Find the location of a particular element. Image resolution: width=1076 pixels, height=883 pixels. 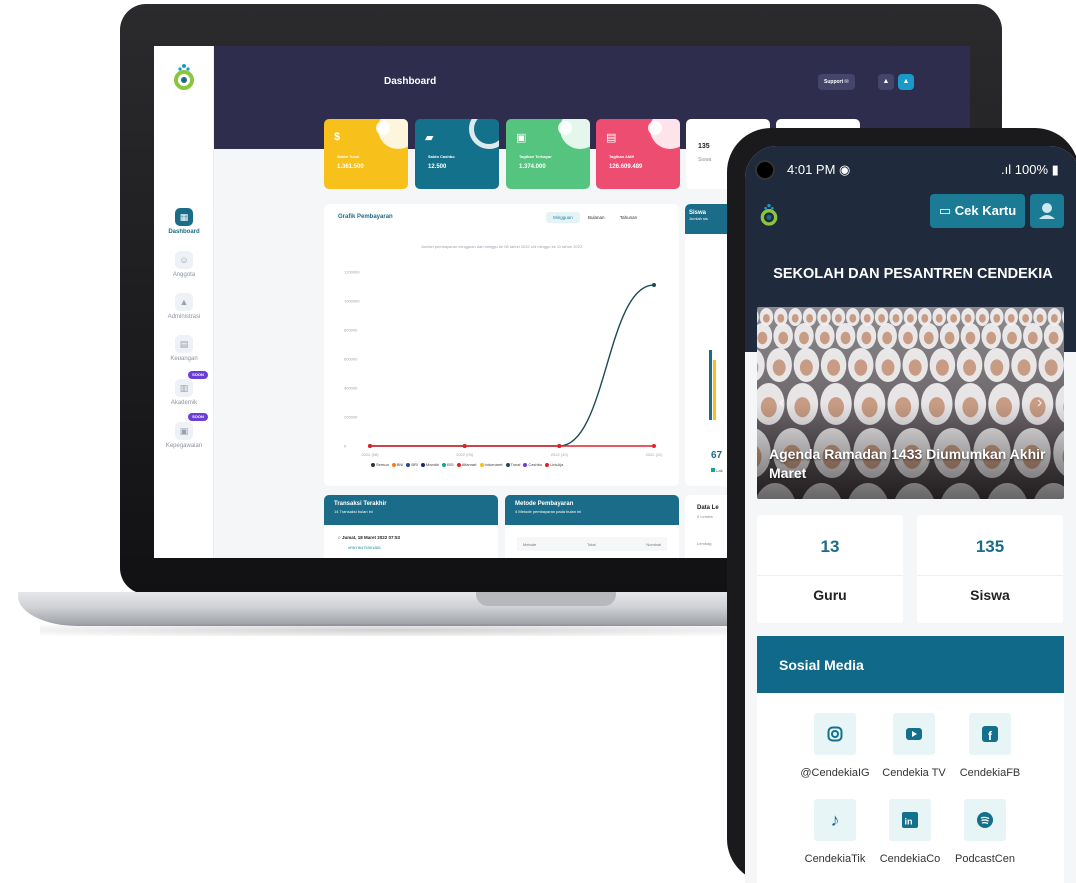

sidebar-item-dashboard: ▦ Dashboard is located at coordinates (184, 221).